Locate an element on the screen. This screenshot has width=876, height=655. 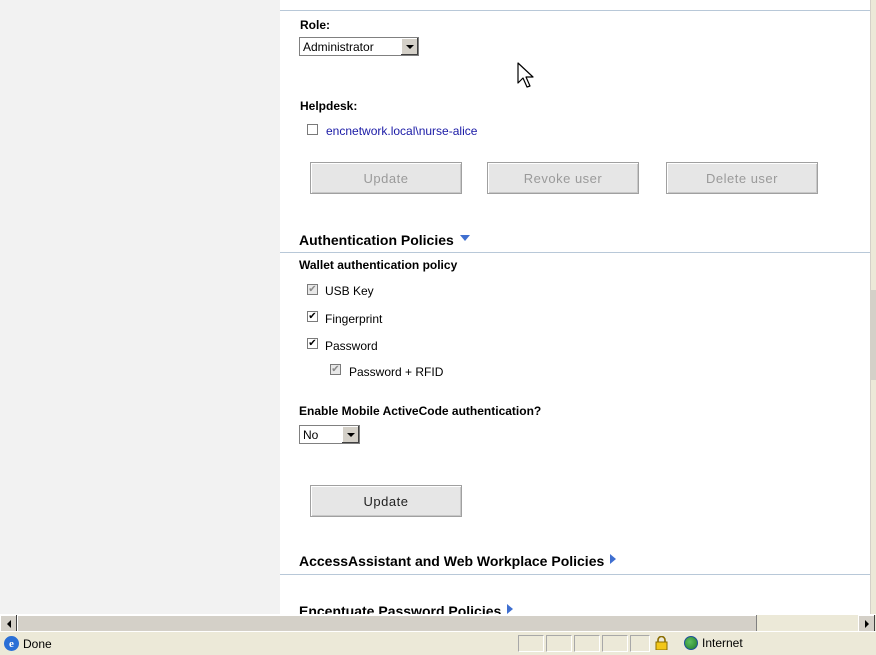
password-label: Password is located at coordinates (351, 346).